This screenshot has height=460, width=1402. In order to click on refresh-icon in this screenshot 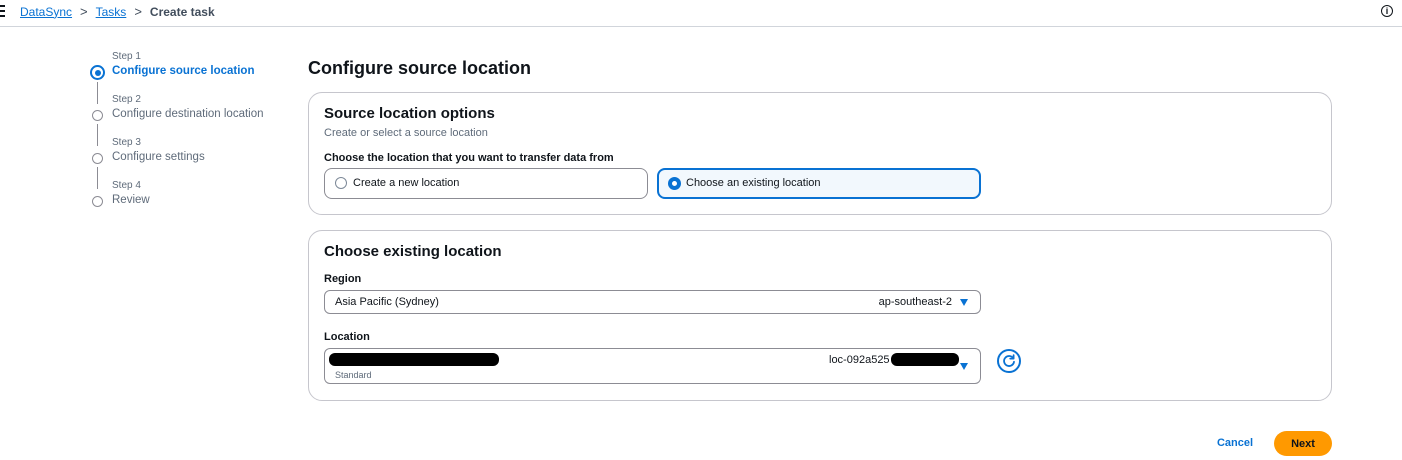, I will do `click(1009, 360)`.